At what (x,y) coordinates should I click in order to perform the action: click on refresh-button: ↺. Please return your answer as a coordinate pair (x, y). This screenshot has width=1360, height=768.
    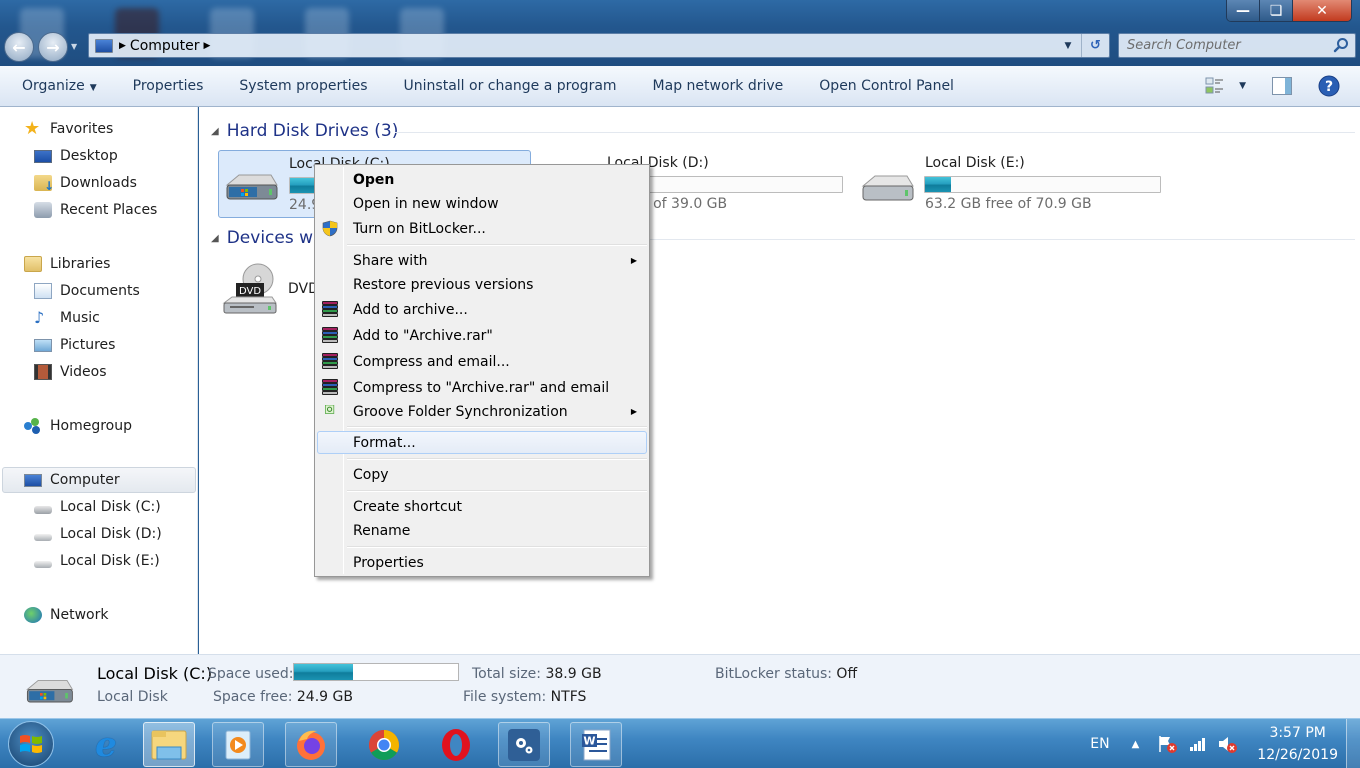
    Looking at the image, I should click on (1095, 45).